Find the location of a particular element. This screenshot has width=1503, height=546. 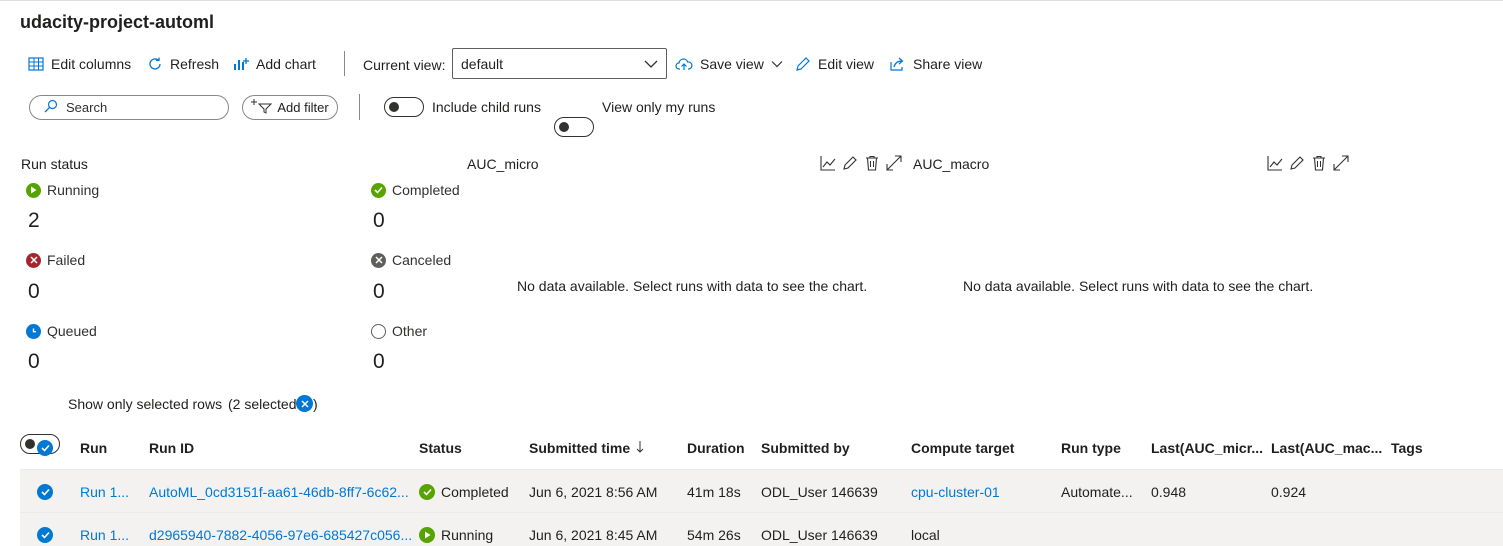

status-other-label: Other is located at coordinates (410, 331).